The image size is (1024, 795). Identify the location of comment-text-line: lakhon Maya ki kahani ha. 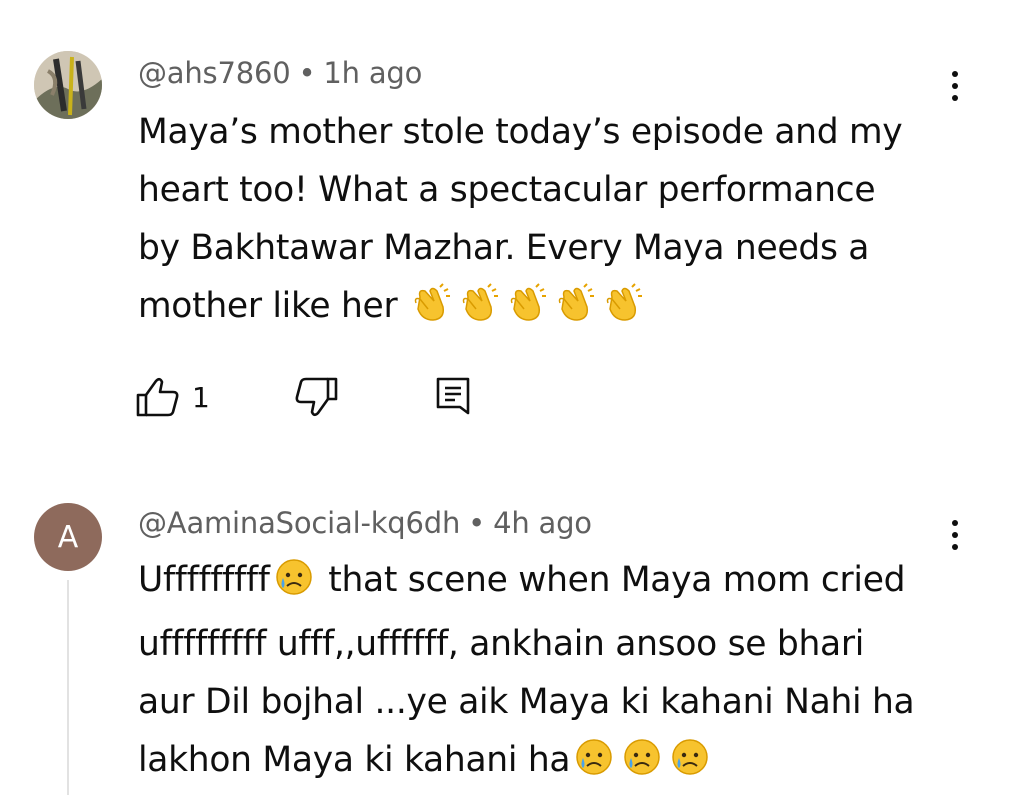
(354, 760).